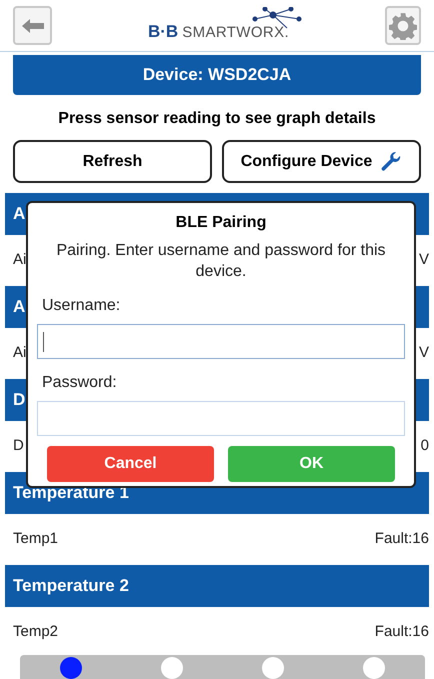 The height and width of the screenshot is (679, 434). I want to click on back-arrow-icon, so click(32, 26).